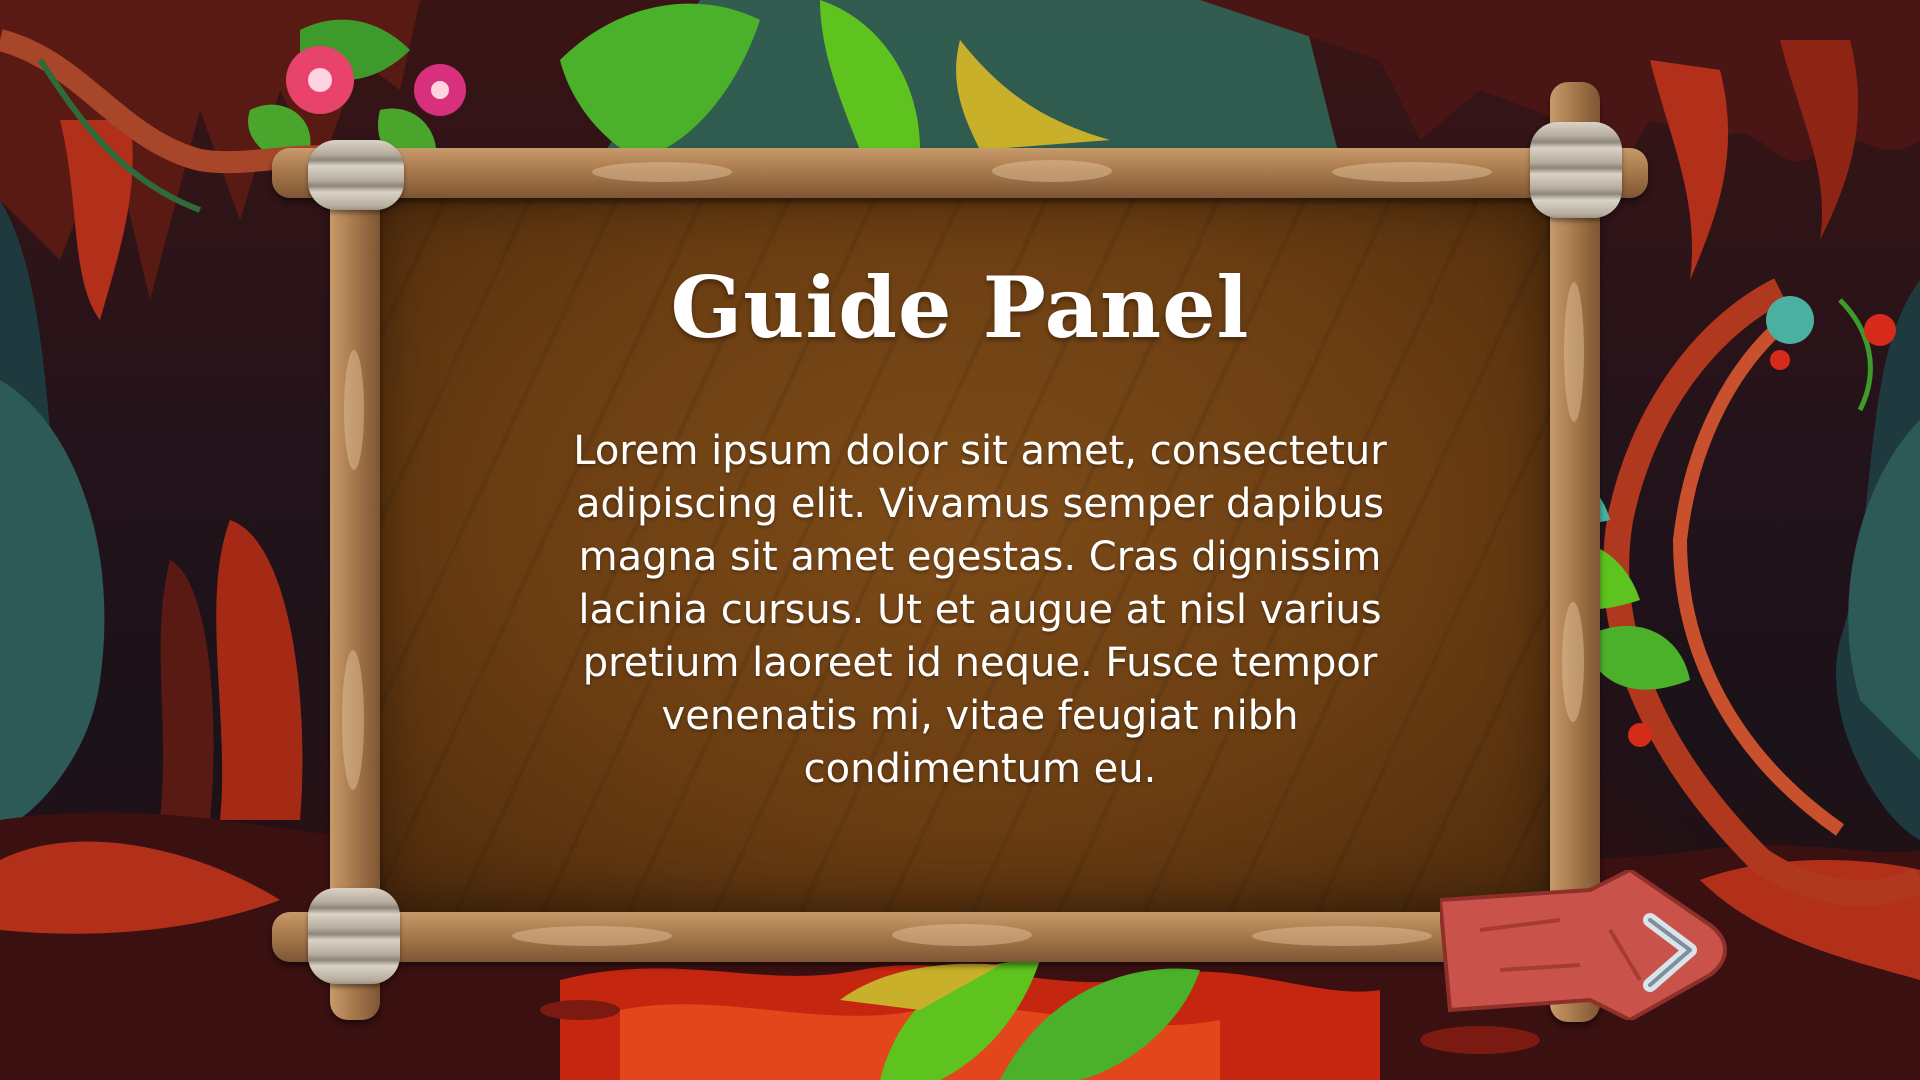 The height and width of the screenshot is (1080, 1920). I want to click on frame-log-top, so click(960, 173).